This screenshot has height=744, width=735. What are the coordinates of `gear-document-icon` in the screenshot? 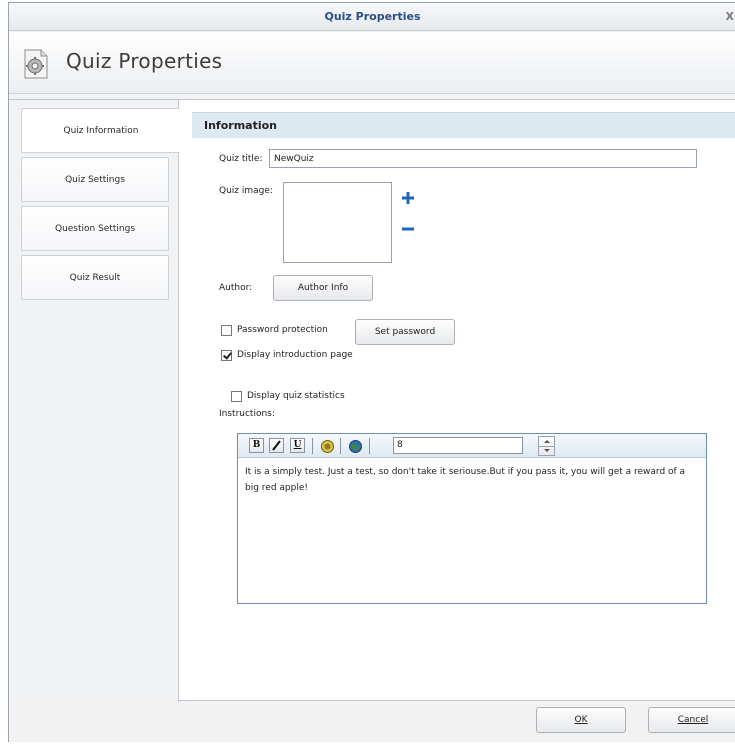 It's located at (36, 64).